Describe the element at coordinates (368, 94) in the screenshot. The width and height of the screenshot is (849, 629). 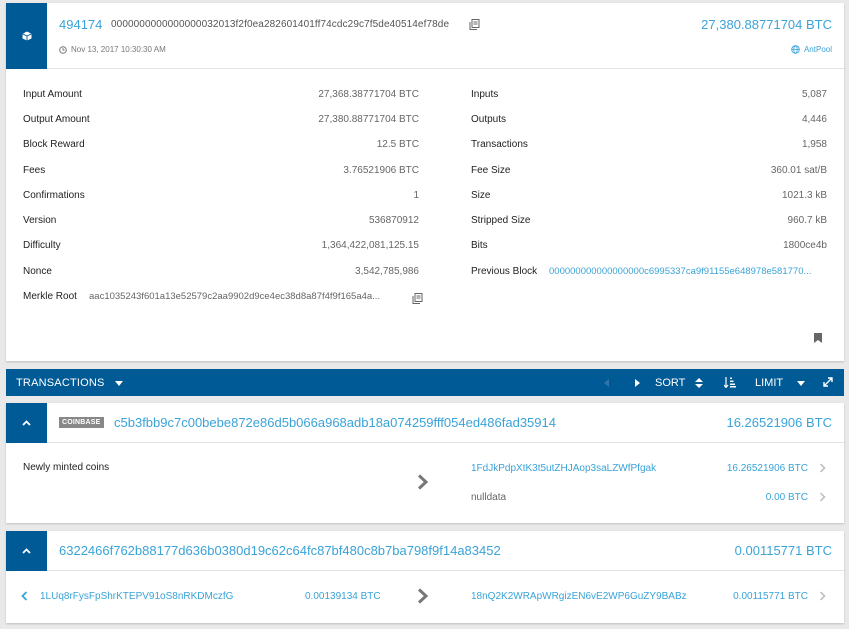
I see `stat-value: 27,368.38771704 BTC` at that location.